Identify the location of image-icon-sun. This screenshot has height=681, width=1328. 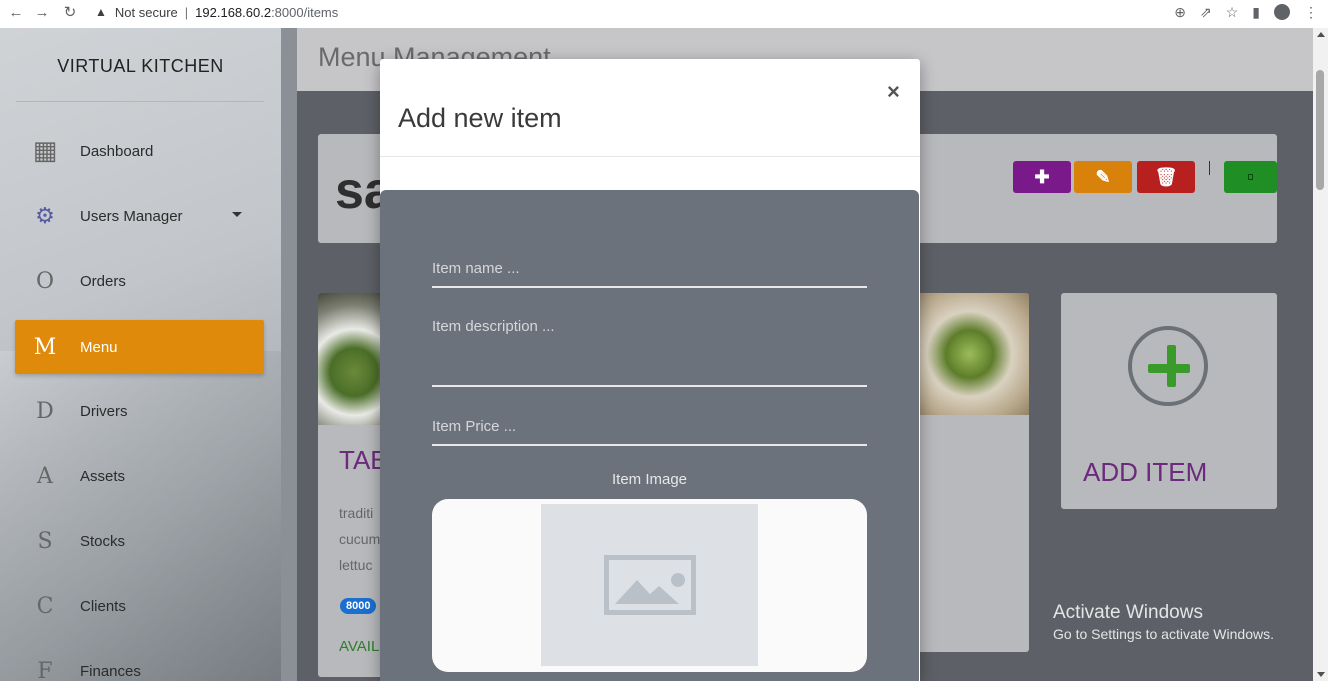
(678, 580).